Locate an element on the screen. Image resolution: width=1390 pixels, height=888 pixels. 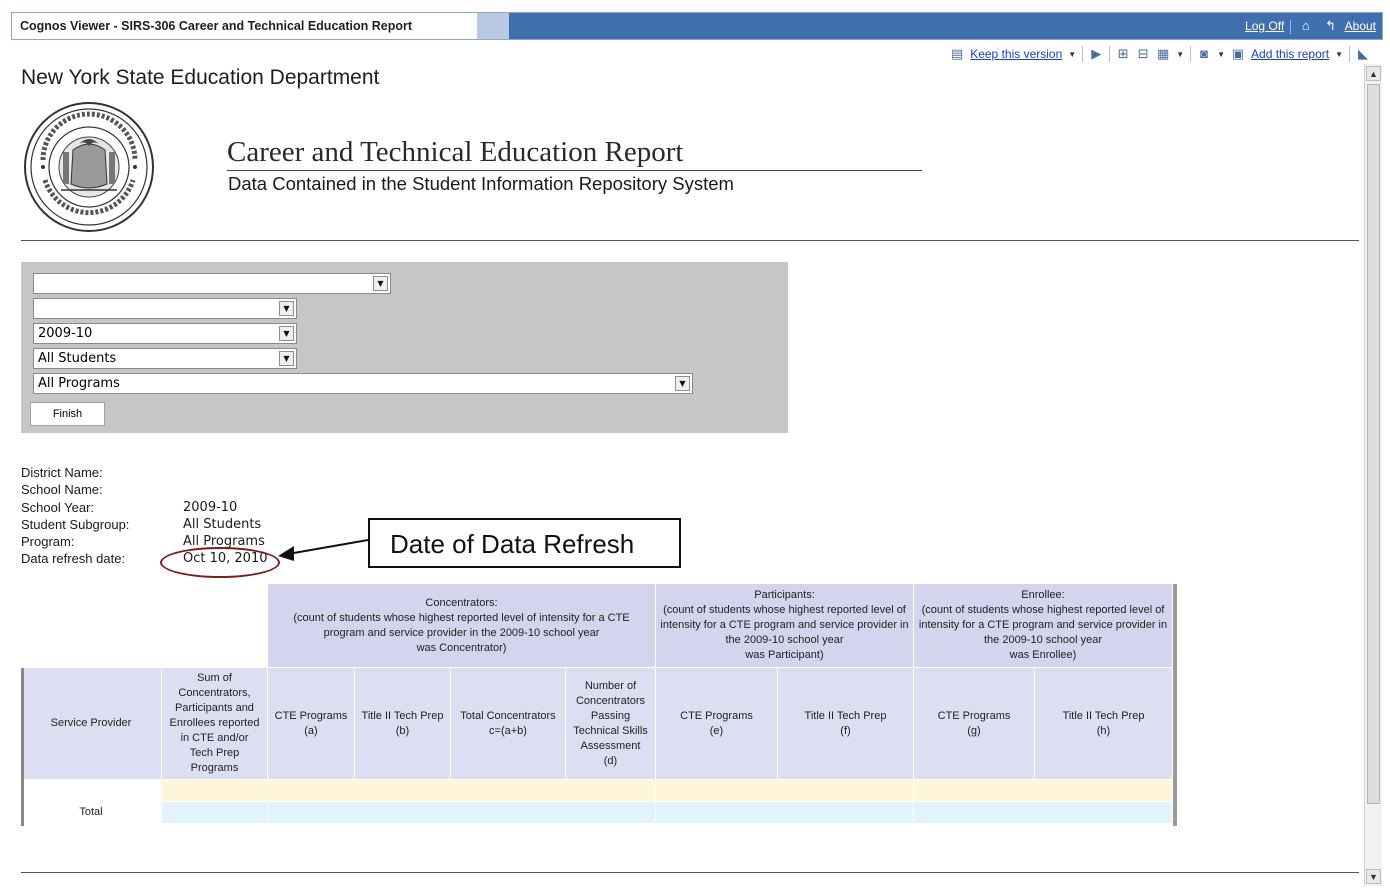
year-label: School Year: is located at coordinates (58, 507).